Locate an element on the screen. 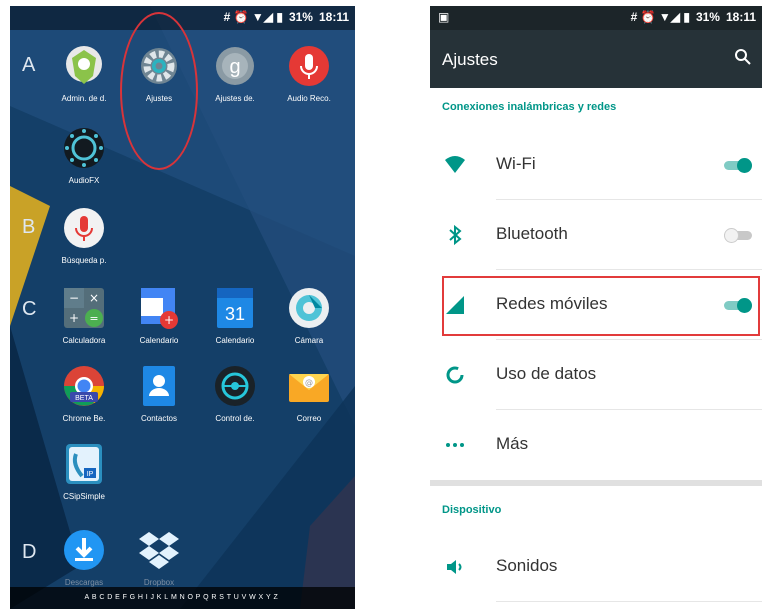 Image resolution: width=762 pixels, height=616 pixels. wifi-icon is located at coordinates (455, 165).